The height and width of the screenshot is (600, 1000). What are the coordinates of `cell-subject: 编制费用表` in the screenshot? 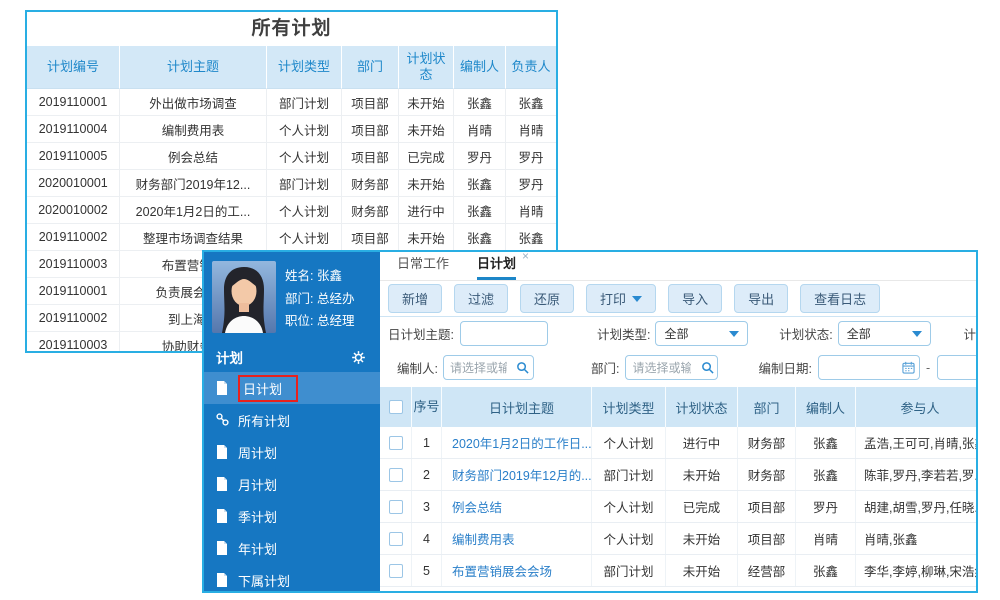 It's located at (193, 129).